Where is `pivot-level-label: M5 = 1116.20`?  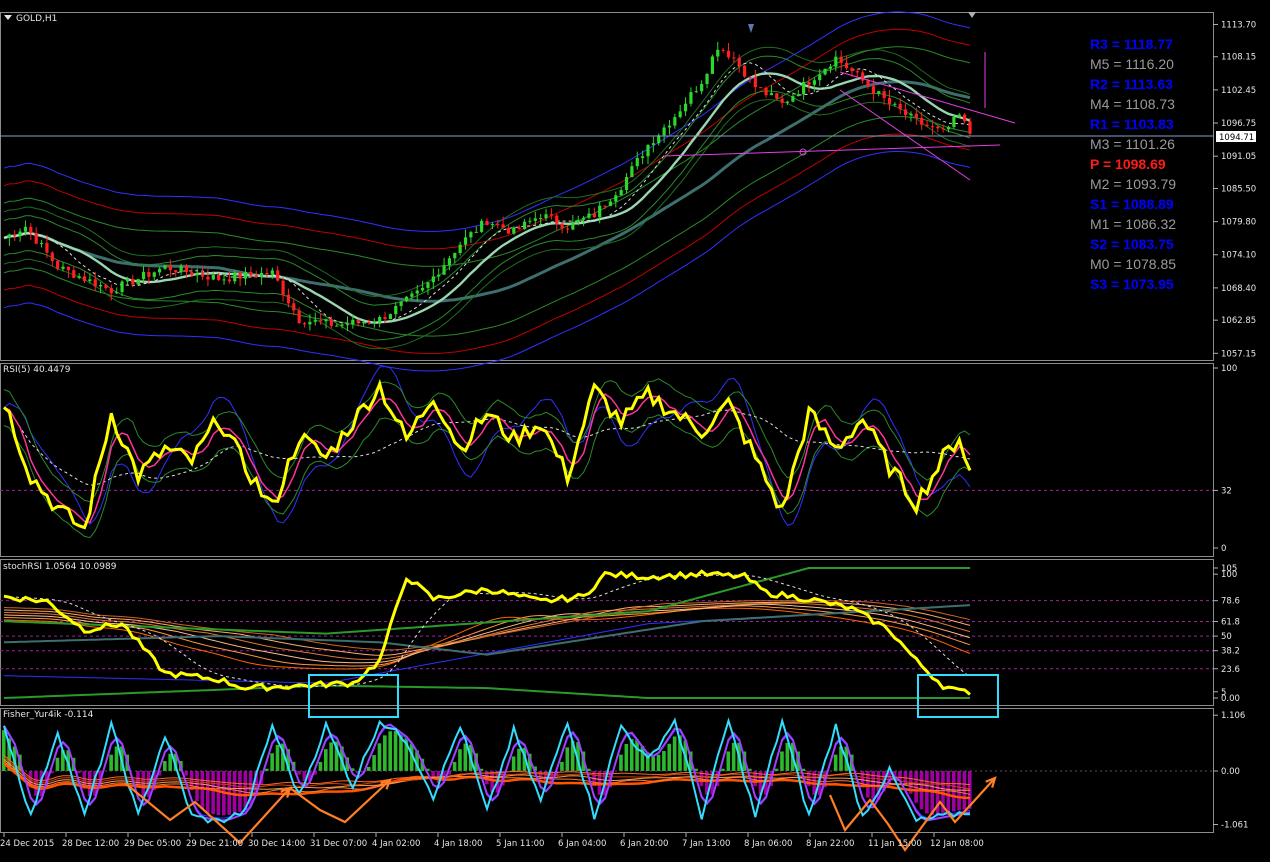 pivot-level-label: M5 = 1116.20 is located at coordinates (1132, 64).